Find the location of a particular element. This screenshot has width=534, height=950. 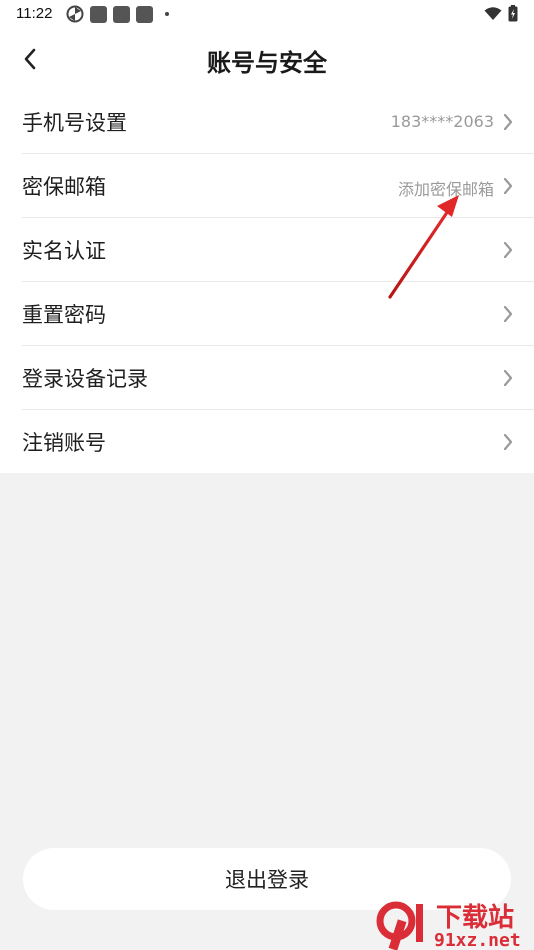

status-time: 11:22 is located at coordinates (34, 13).